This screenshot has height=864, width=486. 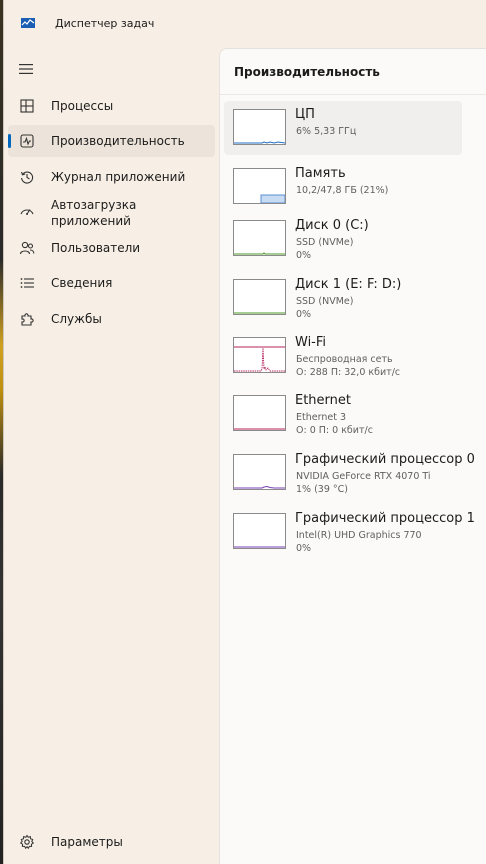 I want to click on nav-item-label: Сведения, so click(x=82, y=283).